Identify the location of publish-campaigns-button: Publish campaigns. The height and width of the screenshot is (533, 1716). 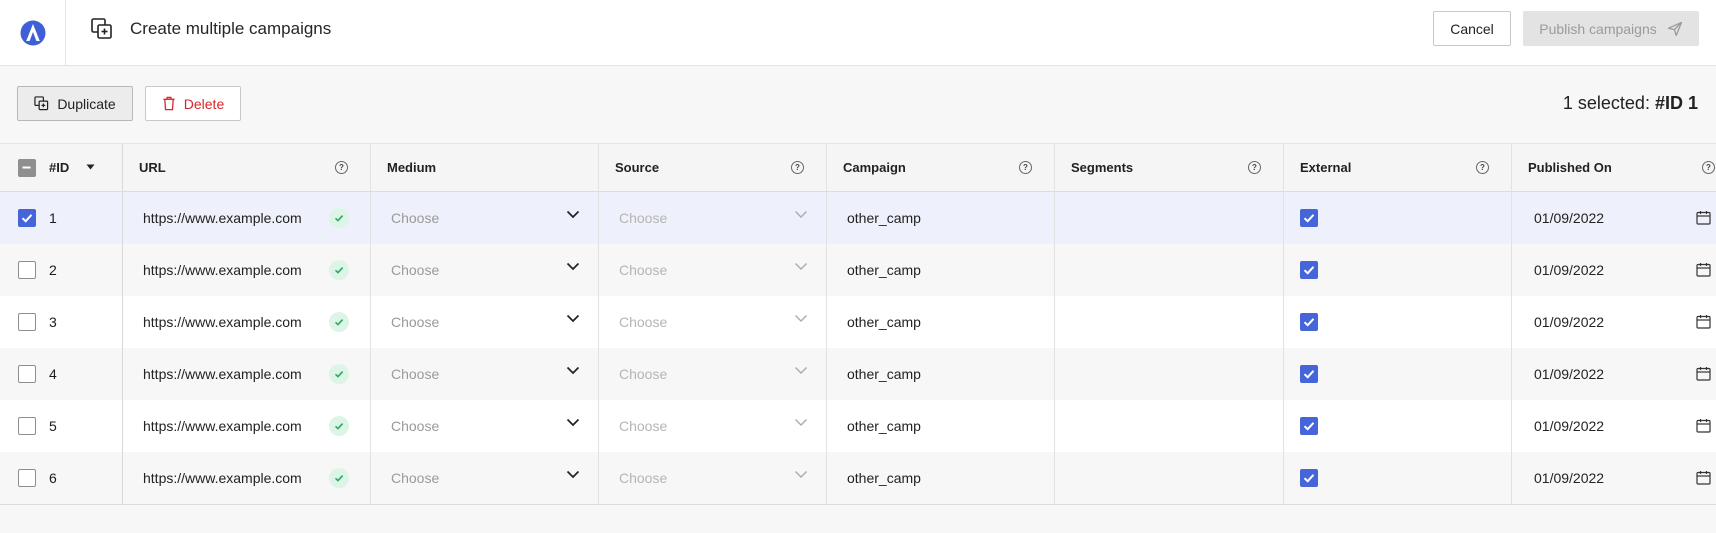
(1611, 28).